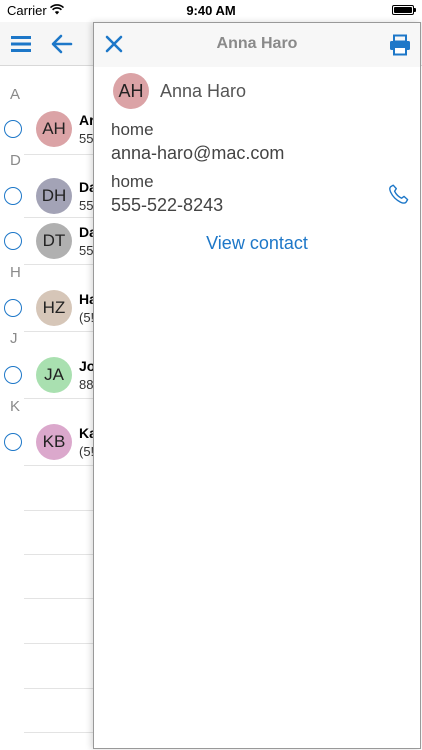  Describe the element at coordinates (197, 153) in the screenshot. I see `email-value: anna-haro@mac.com` at that location.